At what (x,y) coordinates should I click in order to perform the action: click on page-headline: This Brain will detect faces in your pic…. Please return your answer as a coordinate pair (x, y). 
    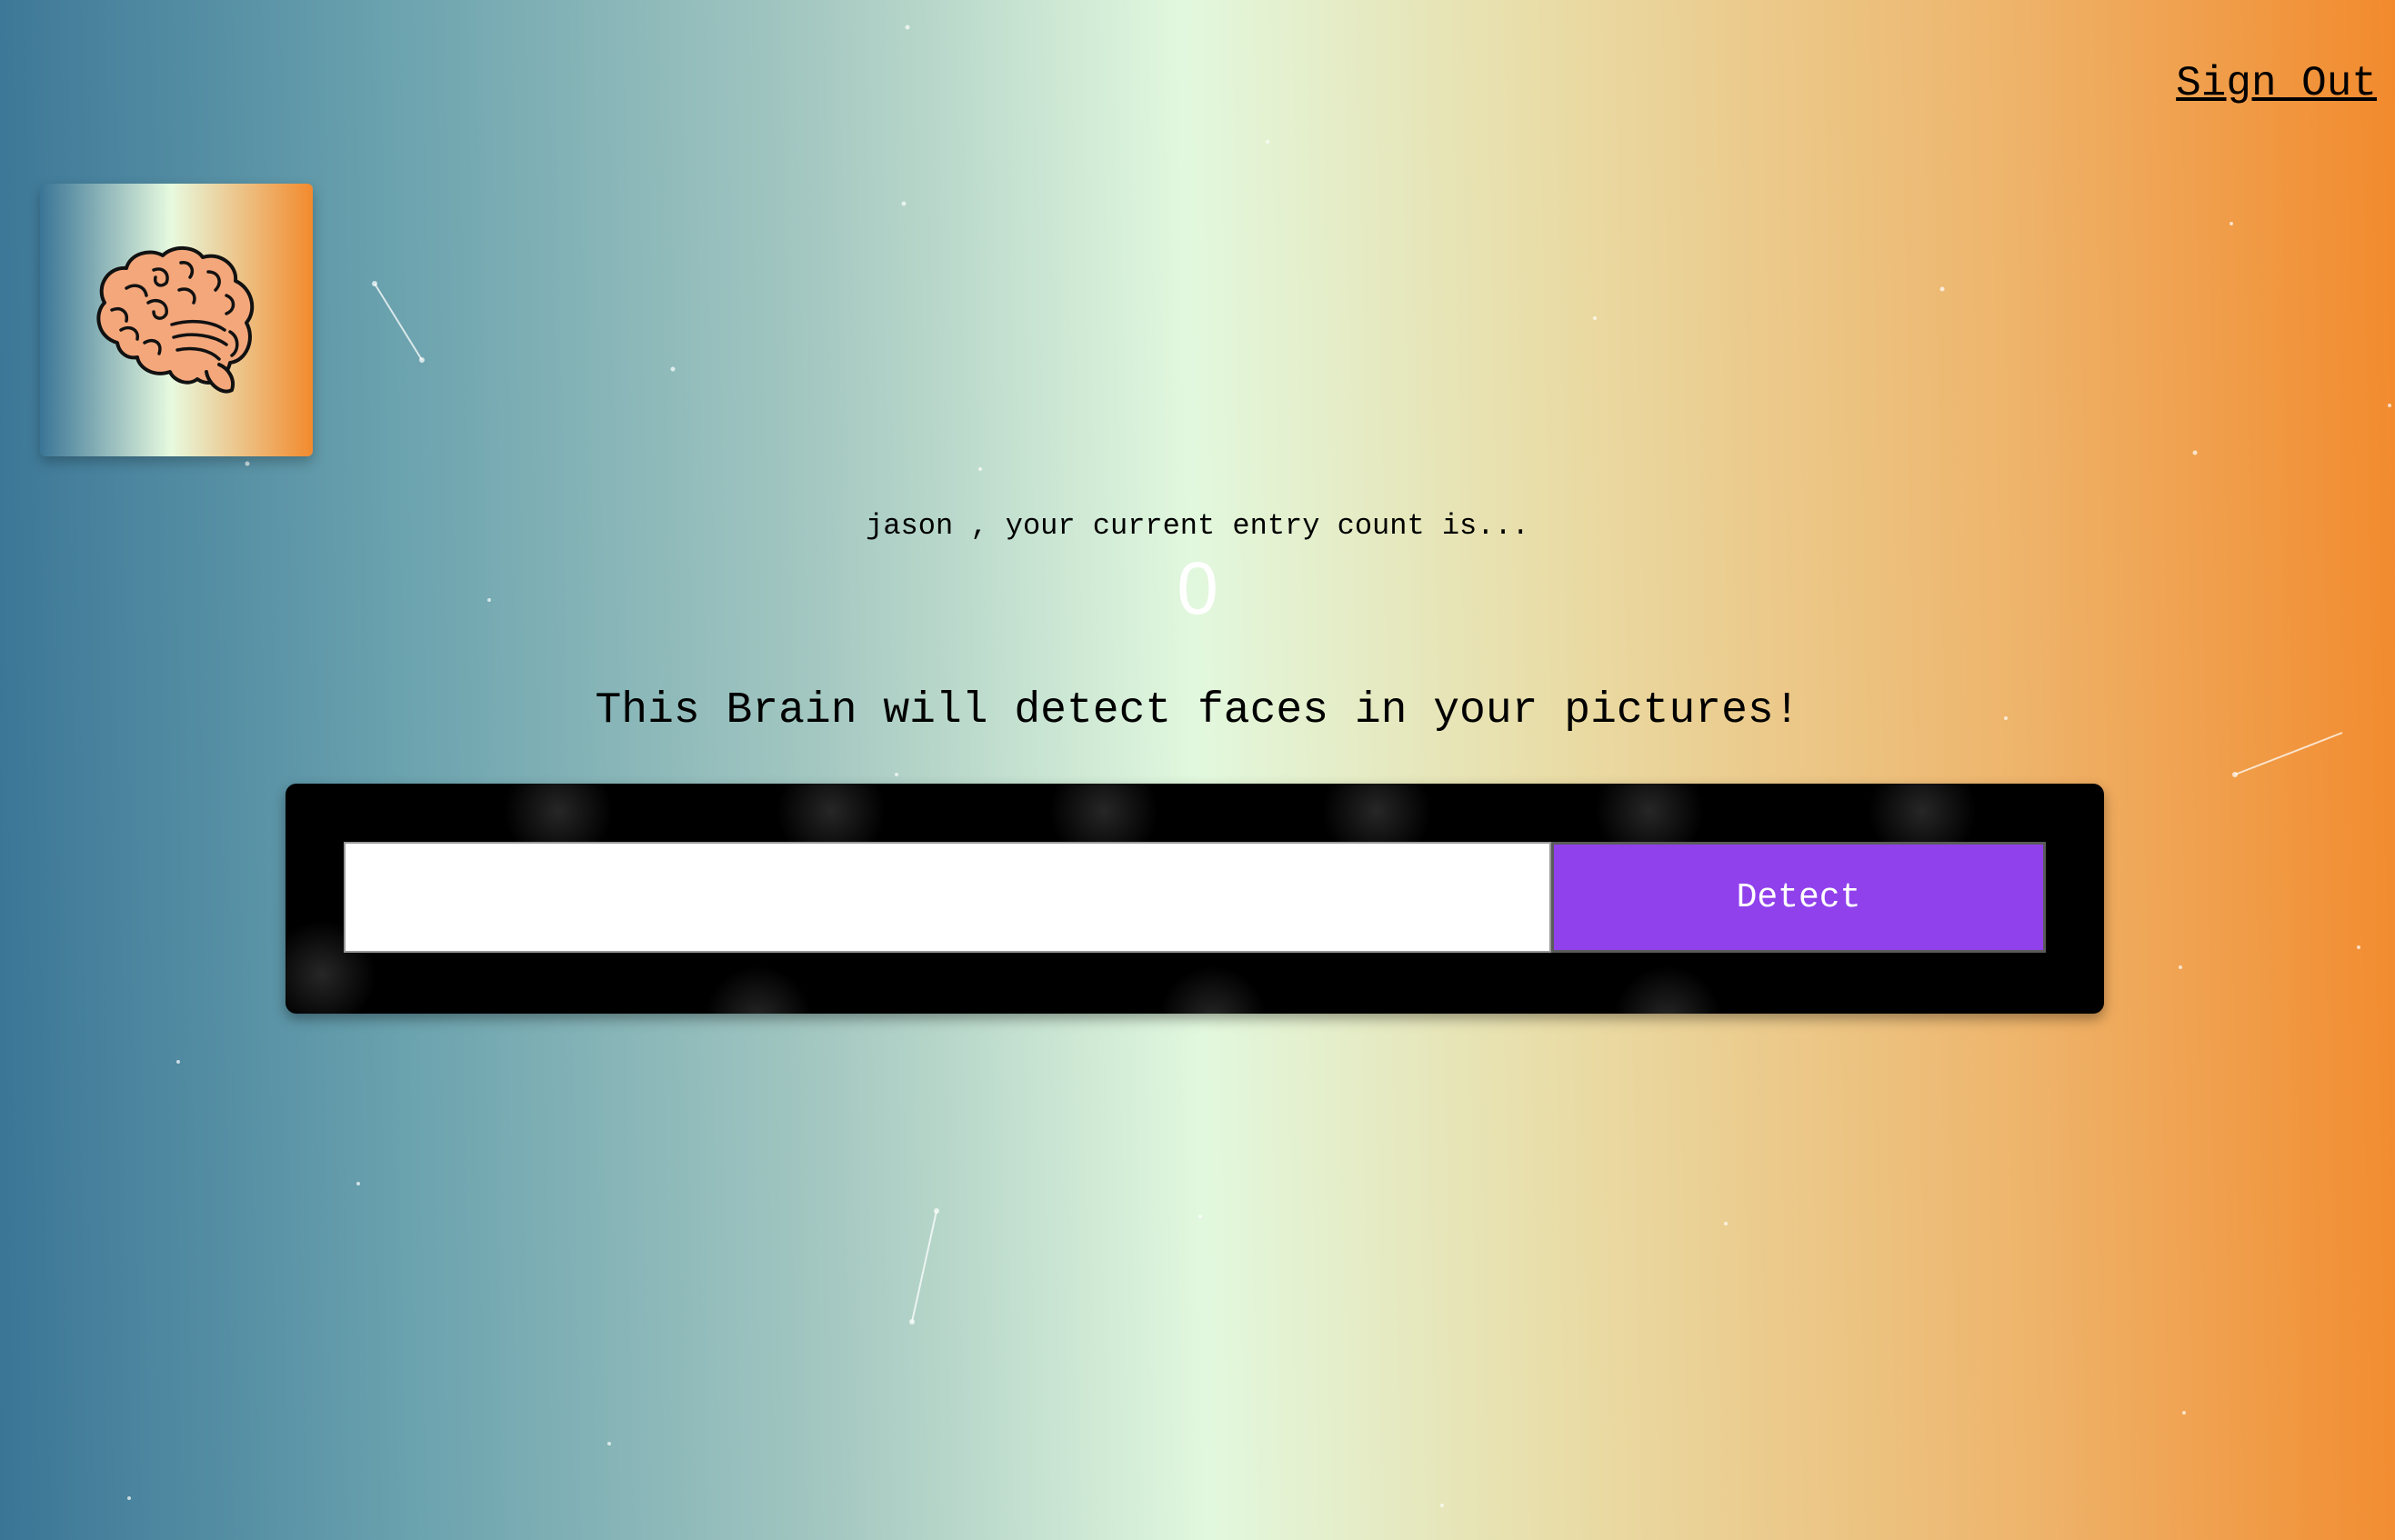
    Looking at the image, I should click on (1197, 710).